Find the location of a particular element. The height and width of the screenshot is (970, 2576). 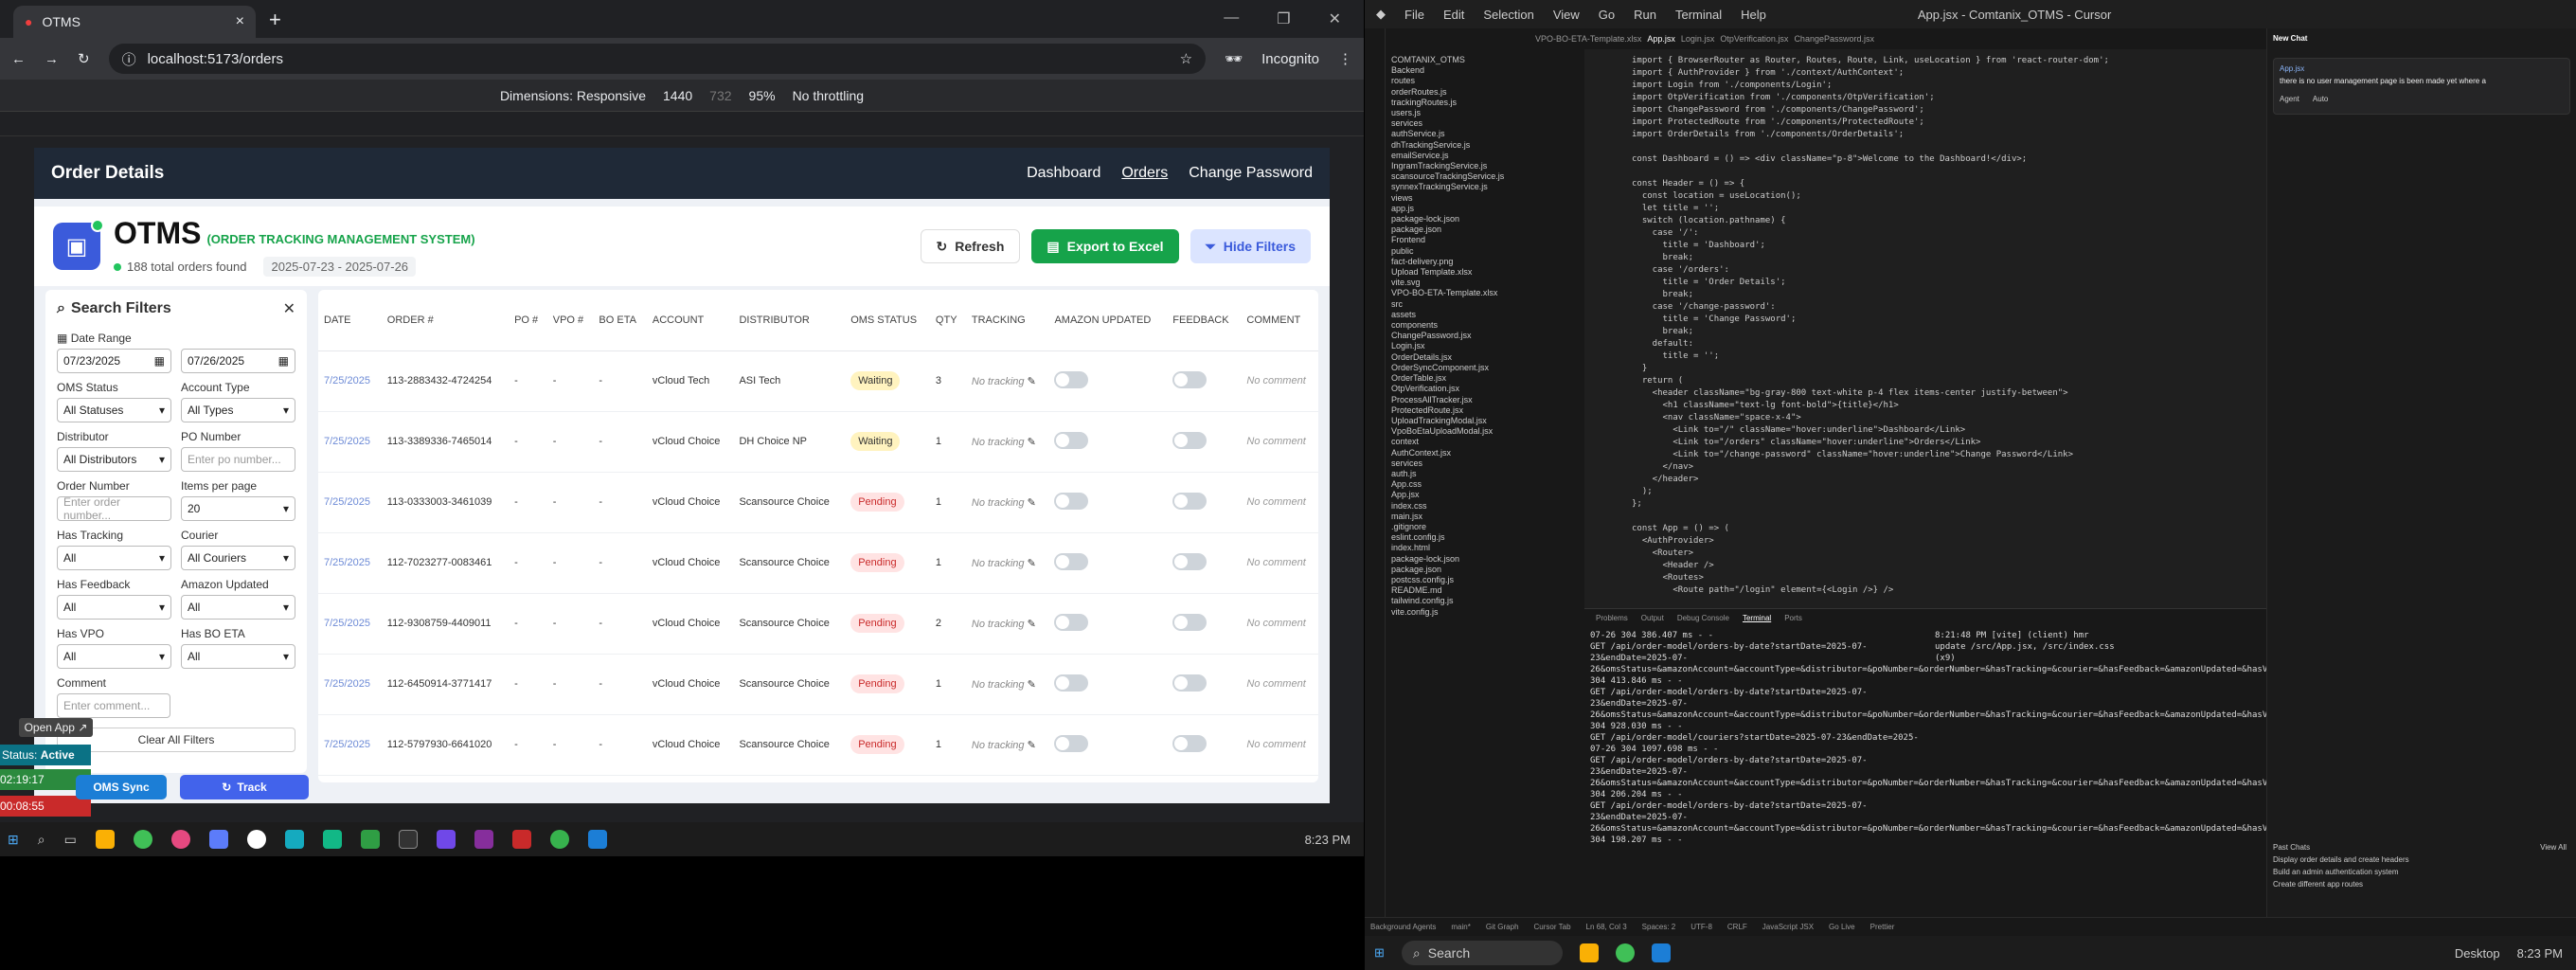

explorer-item: Login.jsx is located at coordinates (1485, 346).